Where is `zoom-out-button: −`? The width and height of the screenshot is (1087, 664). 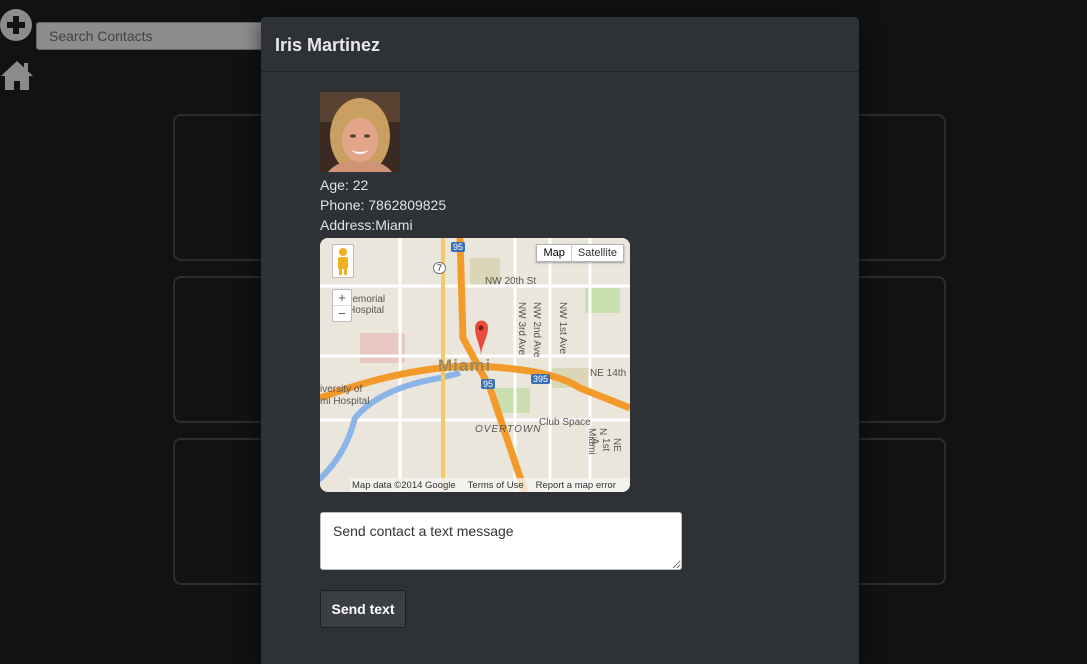 zoom-out-button: − is located at coordinates (342, 313).